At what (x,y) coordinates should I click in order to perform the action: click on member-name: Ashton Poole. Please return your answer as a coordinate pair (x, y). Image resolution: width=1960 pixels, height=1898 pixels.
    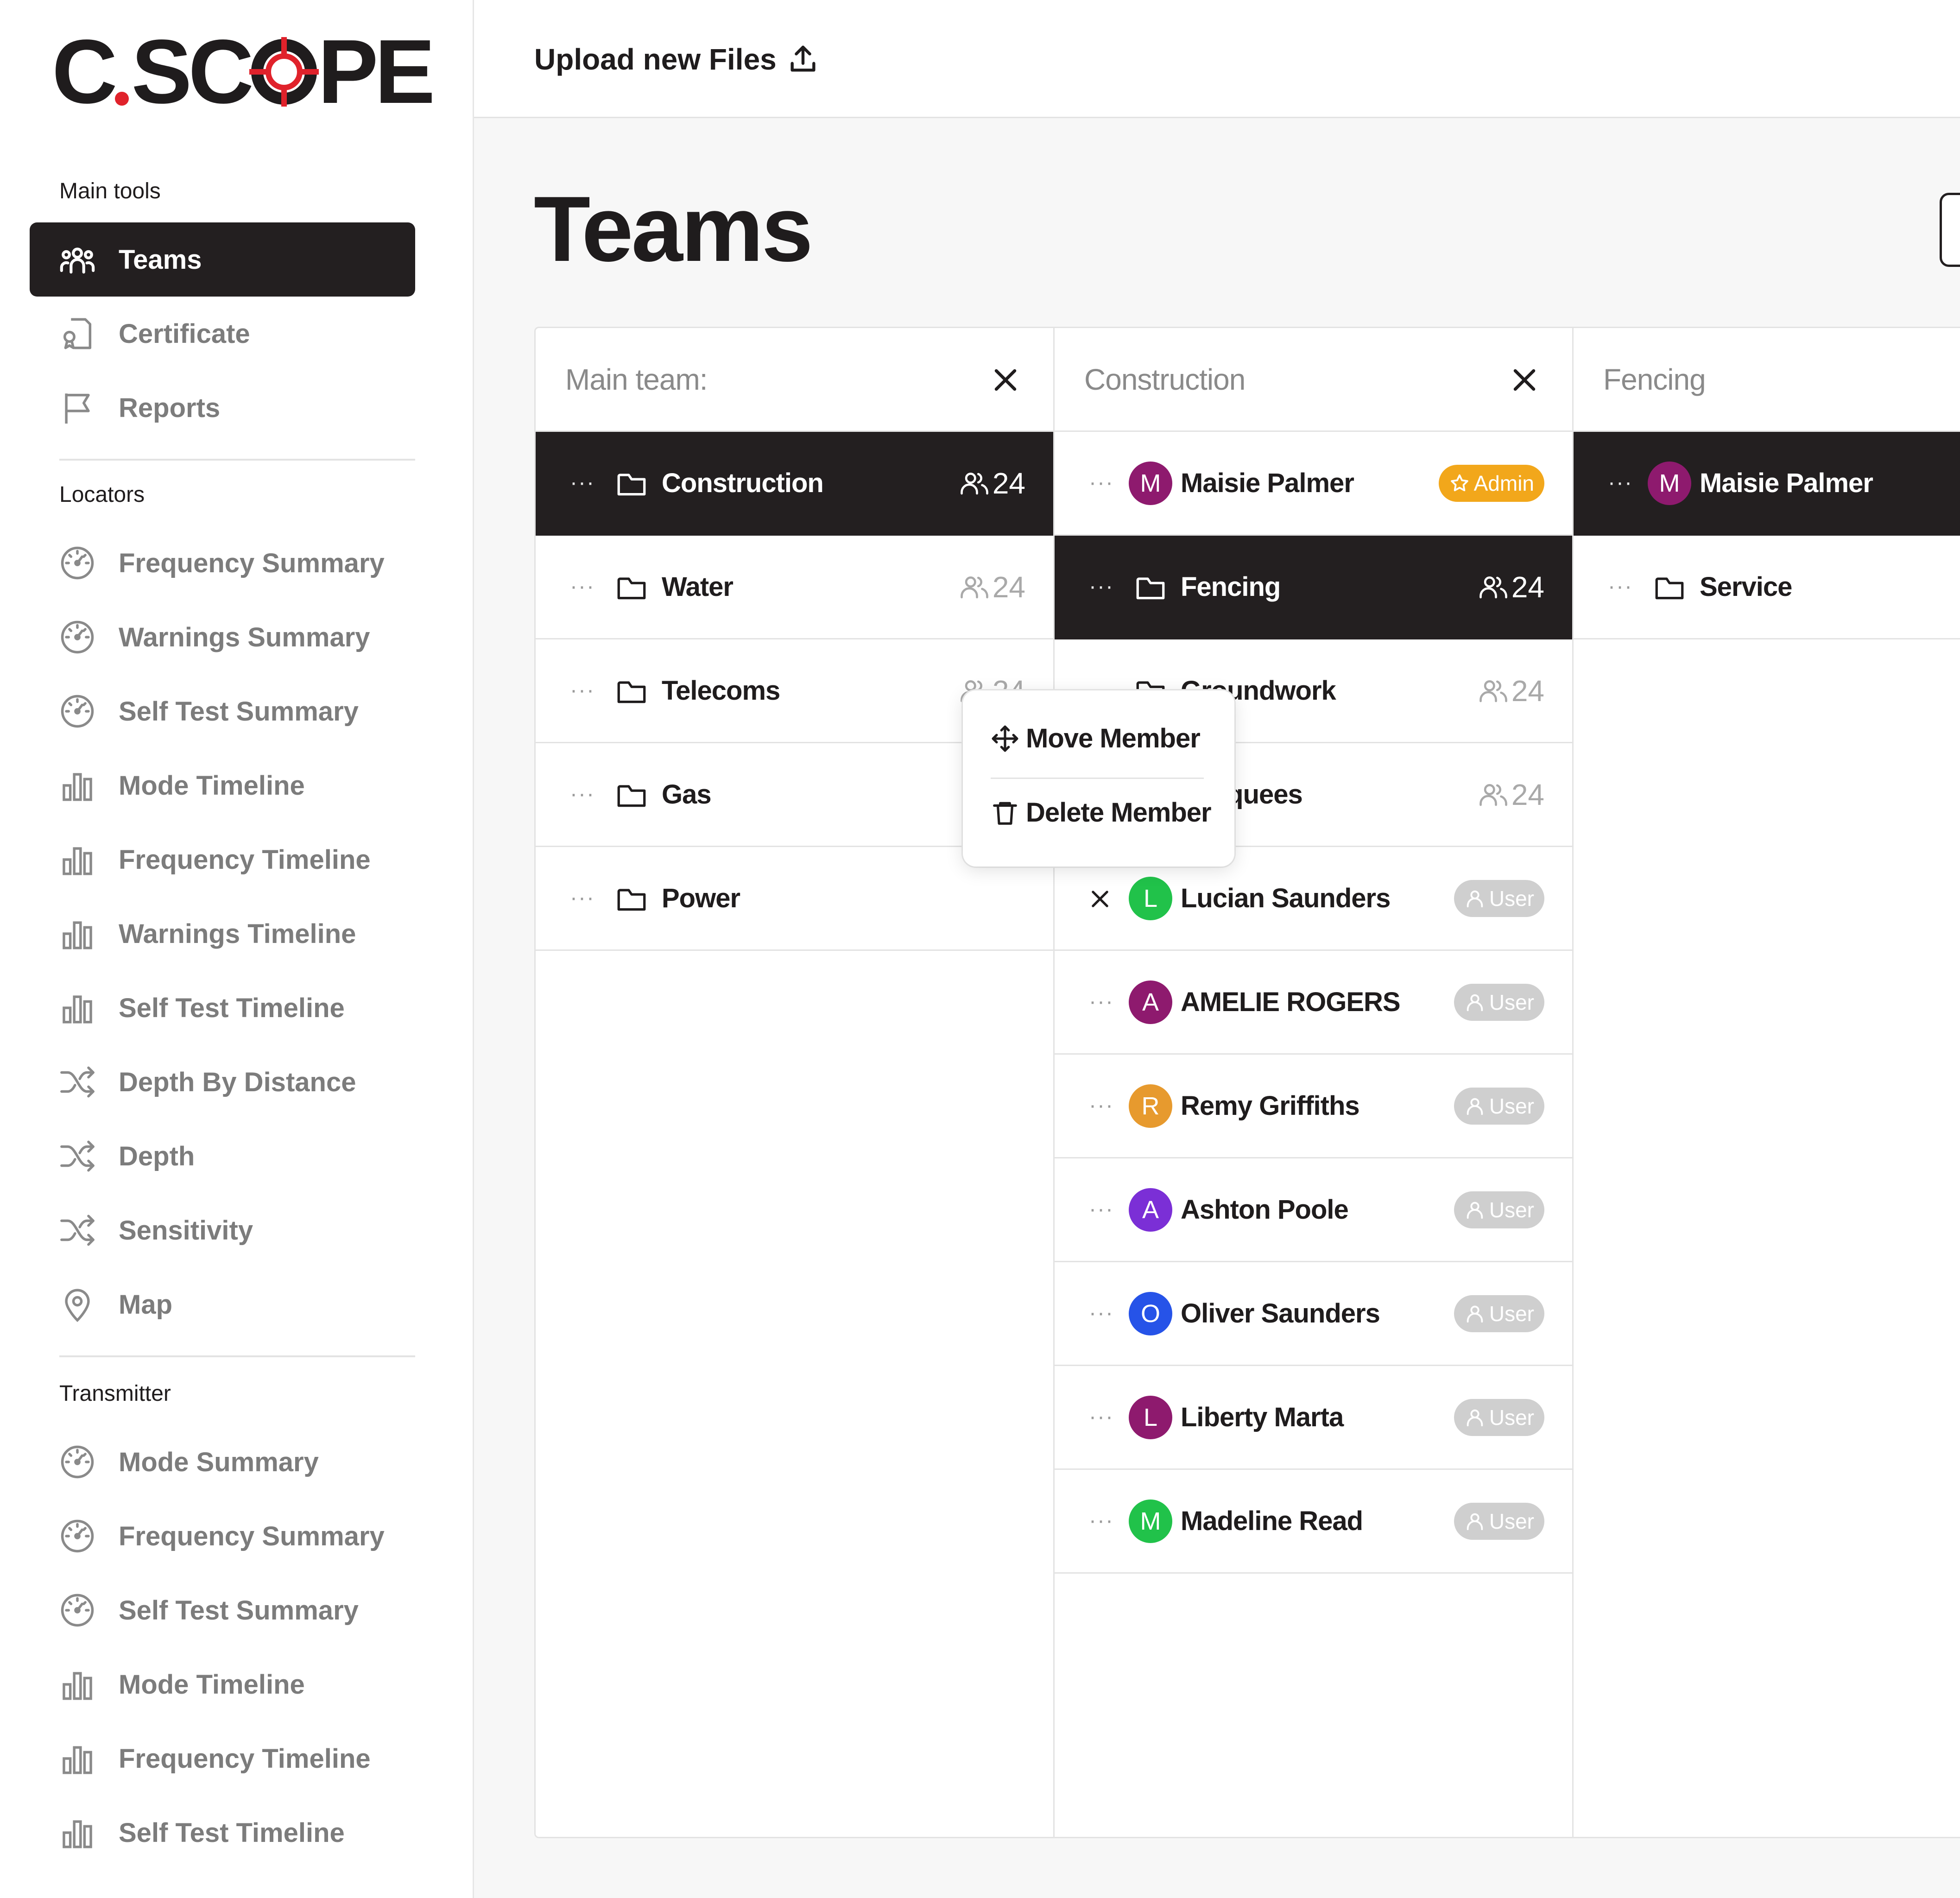
    Looking at the image, I should click on (1265, 1210).